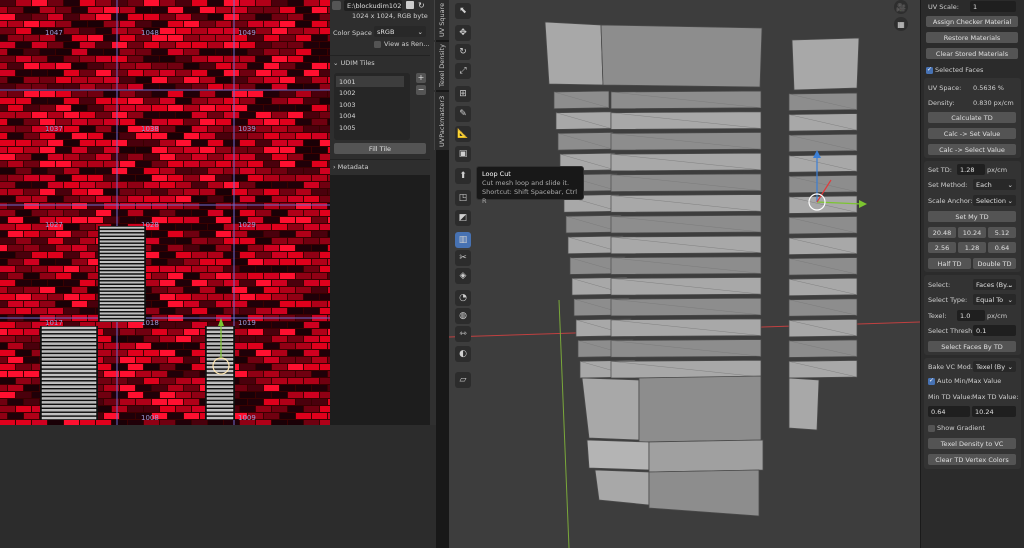 This screenshot has width=1024, height=548. I want to click on add-cube-icon: ▣, so click(463, 154).